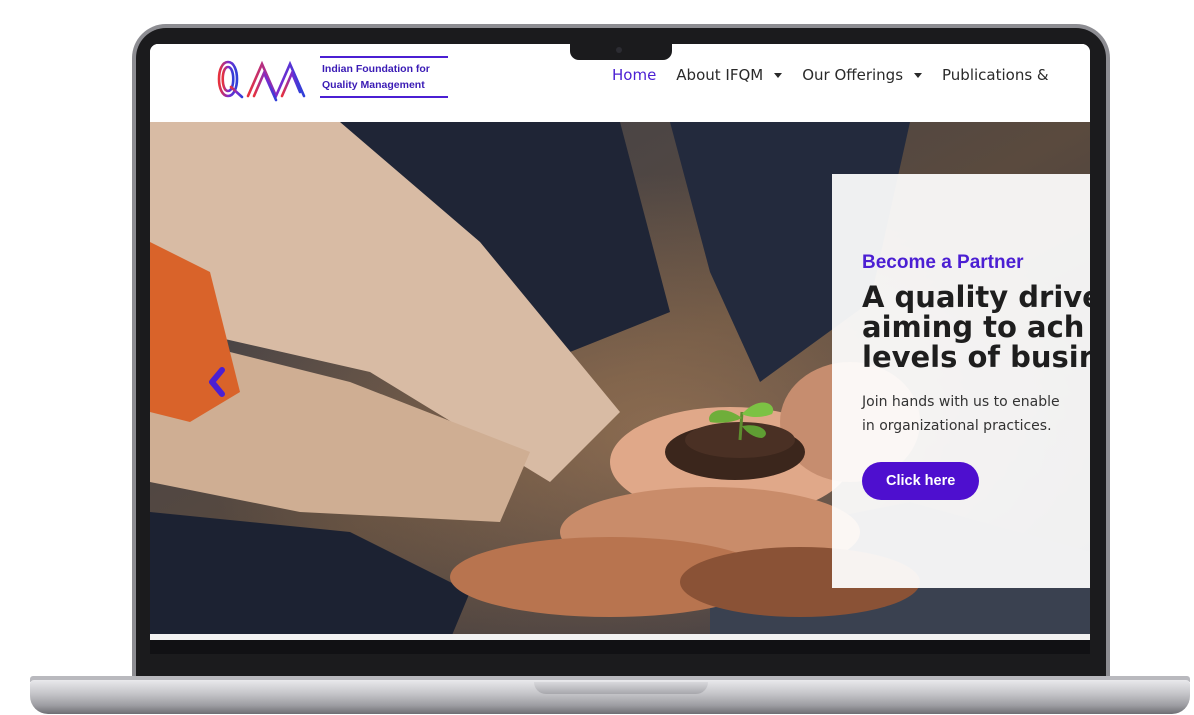 This screenshot has width=1194, height=715. Describe the element at coordinates (961, 402) in the screenshot. I see `body-line-1: Join hands with us to enable` at that location.